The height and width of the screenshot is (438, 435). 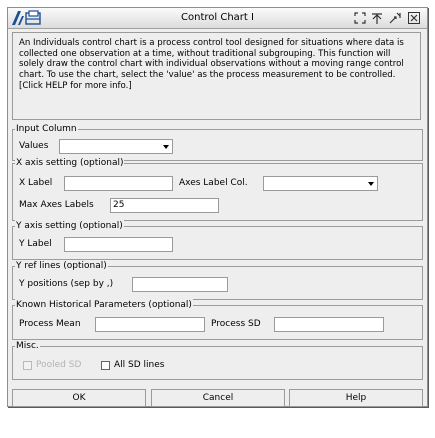 I want to click on all-sd-lines-label: All SD lines, so click(x=139, y=365).